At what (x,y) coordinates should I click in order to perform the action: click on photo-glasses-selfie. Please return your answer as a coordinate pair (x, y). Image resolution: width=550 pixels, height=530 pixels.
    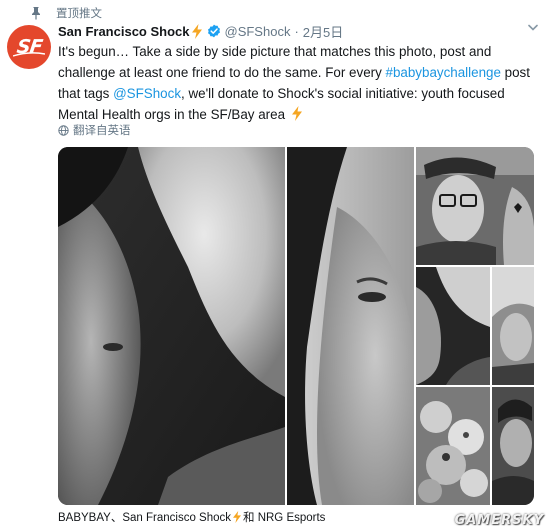
    Looking at the image, I should click on (475, 206).